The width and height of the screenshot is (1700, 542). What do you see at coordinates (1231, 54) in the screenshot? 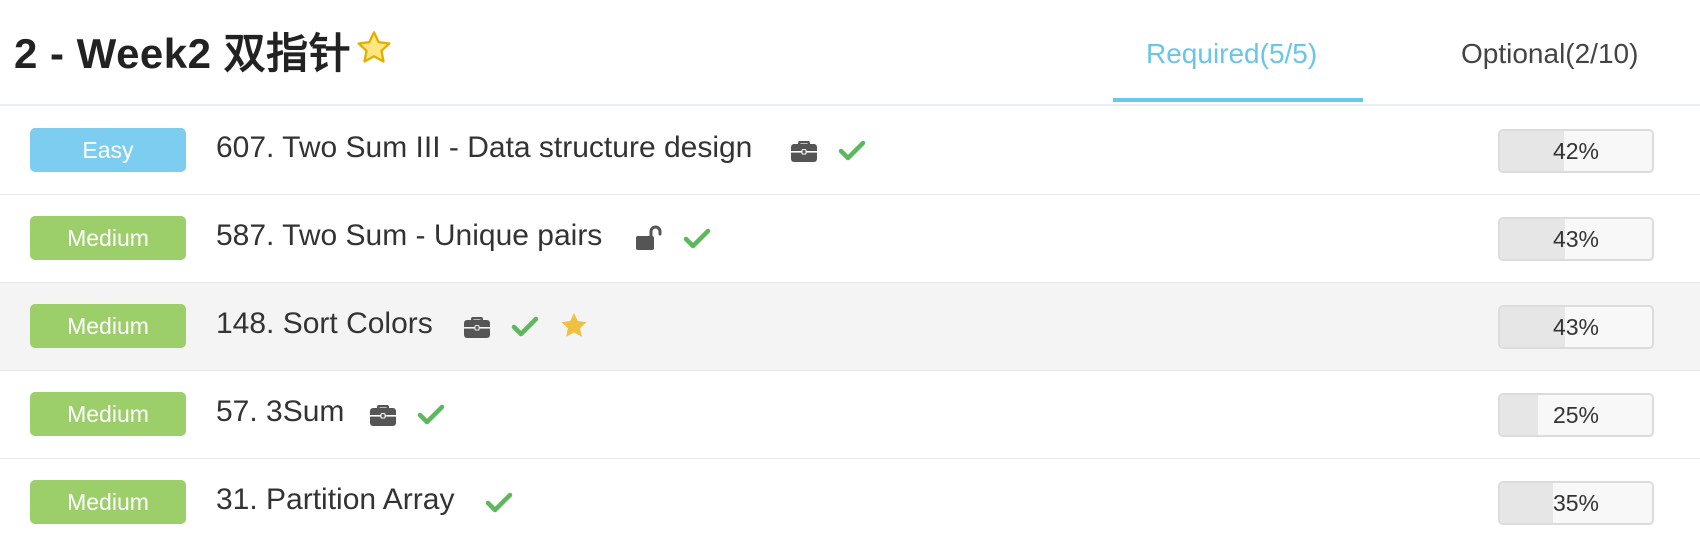
I see `tab-required: Required(5/5)` at bounding box center [1231, 54].